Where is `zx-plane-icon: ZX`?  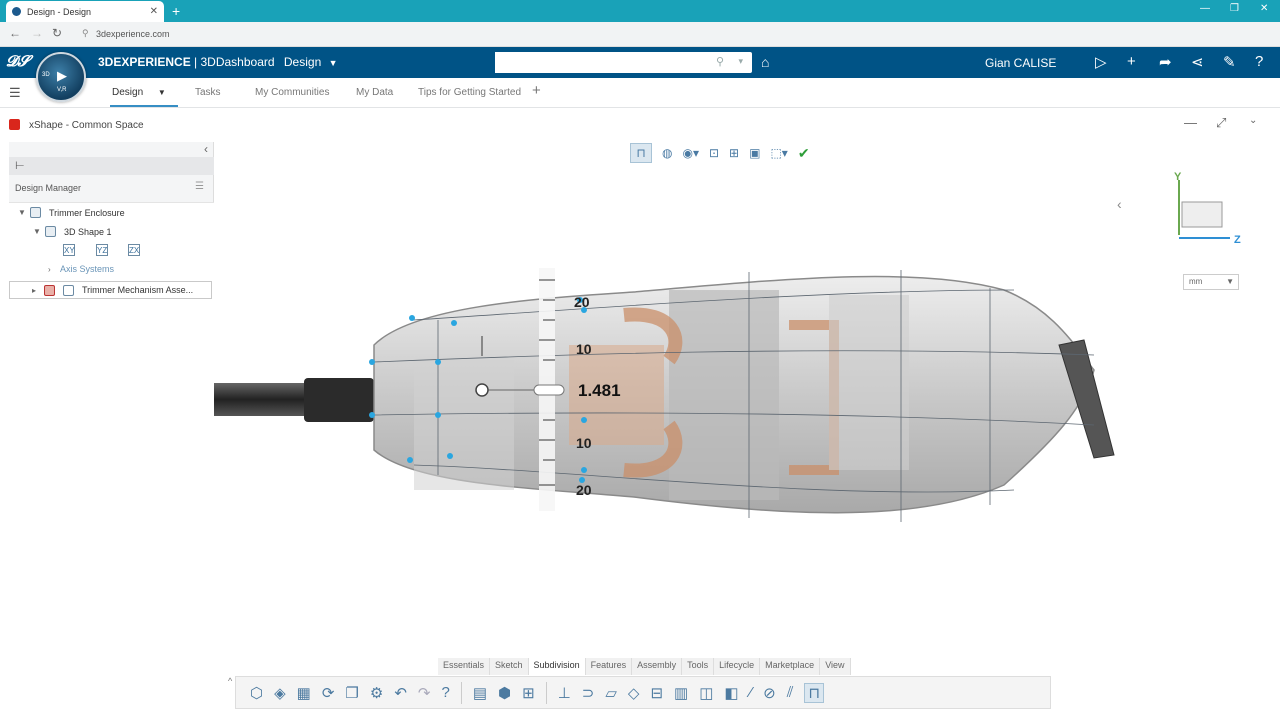 zx-plane-icon: ZX is located at coordinates (134, 250).